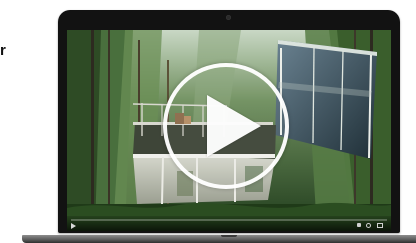  What do you see at coordinates (368, 225) in the screenshot?
I see `gear-icon` at bounding box center [368, 225].